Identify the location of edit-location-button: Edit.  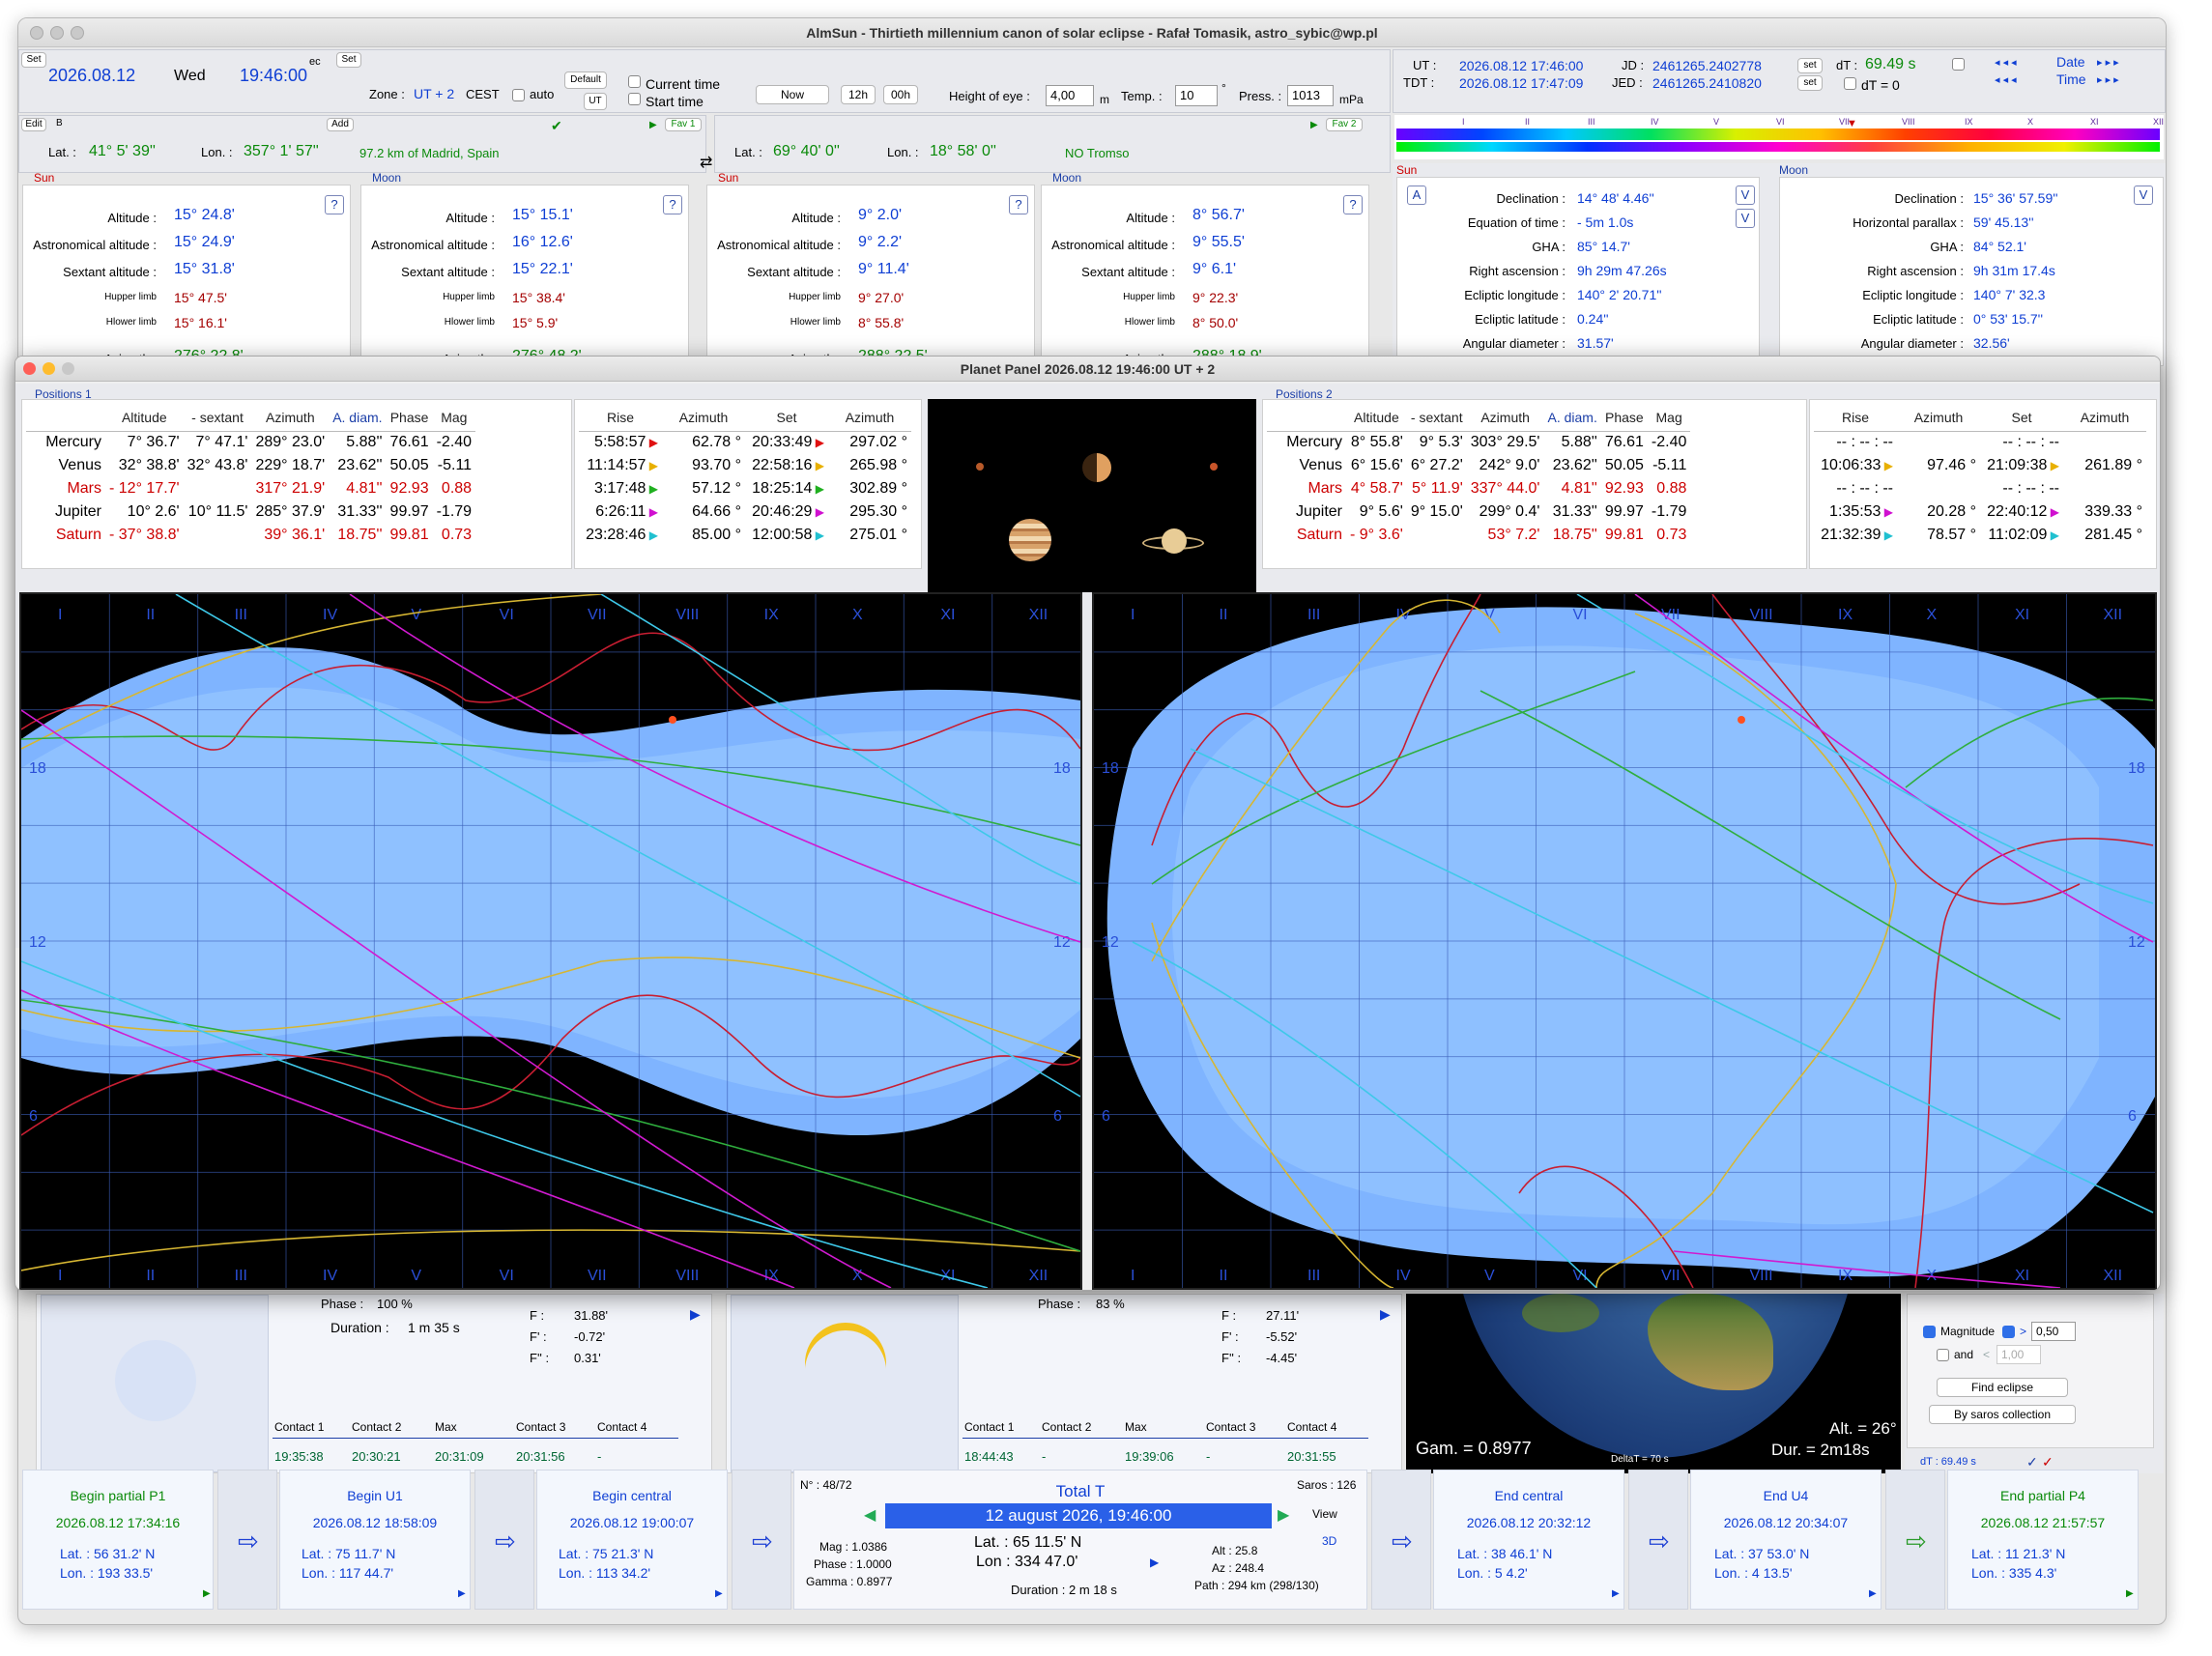
(33, 124).